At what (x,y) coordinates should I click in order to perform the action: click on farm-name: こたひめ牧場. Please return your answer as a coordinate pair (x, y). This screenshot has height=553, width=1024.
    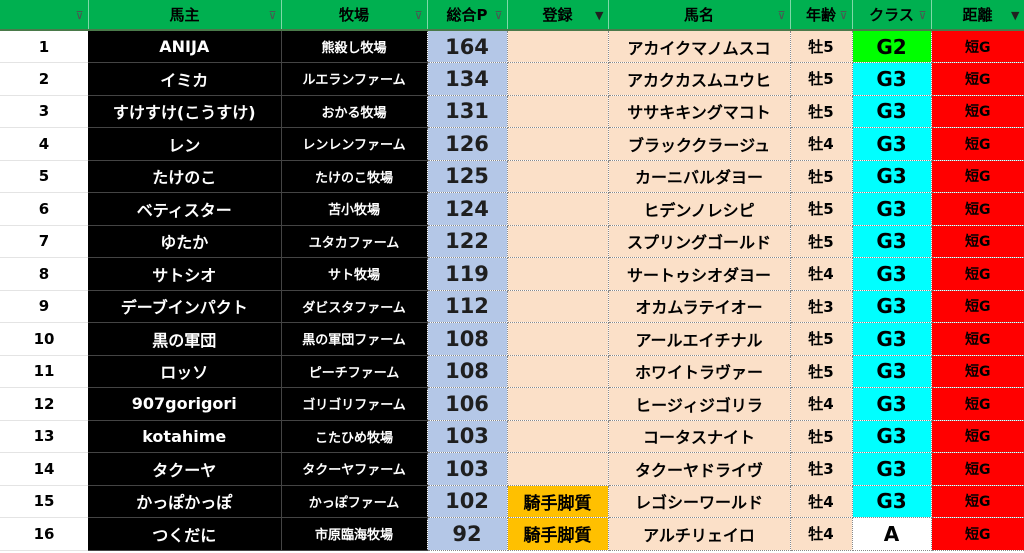
    Looking at the image, I should click on (354, 436).